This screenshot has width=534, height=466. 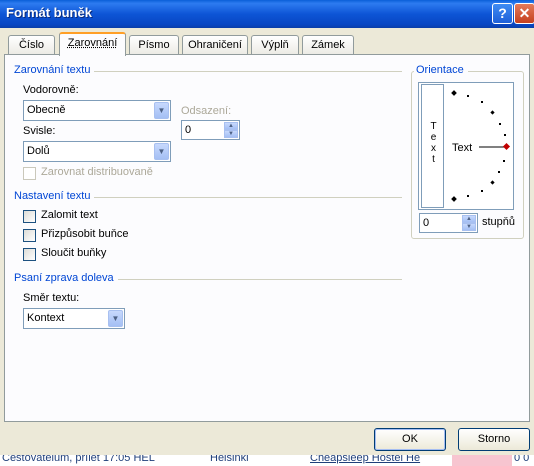 I want to click on tab-label: Výplň, so click(x=275, y=45).